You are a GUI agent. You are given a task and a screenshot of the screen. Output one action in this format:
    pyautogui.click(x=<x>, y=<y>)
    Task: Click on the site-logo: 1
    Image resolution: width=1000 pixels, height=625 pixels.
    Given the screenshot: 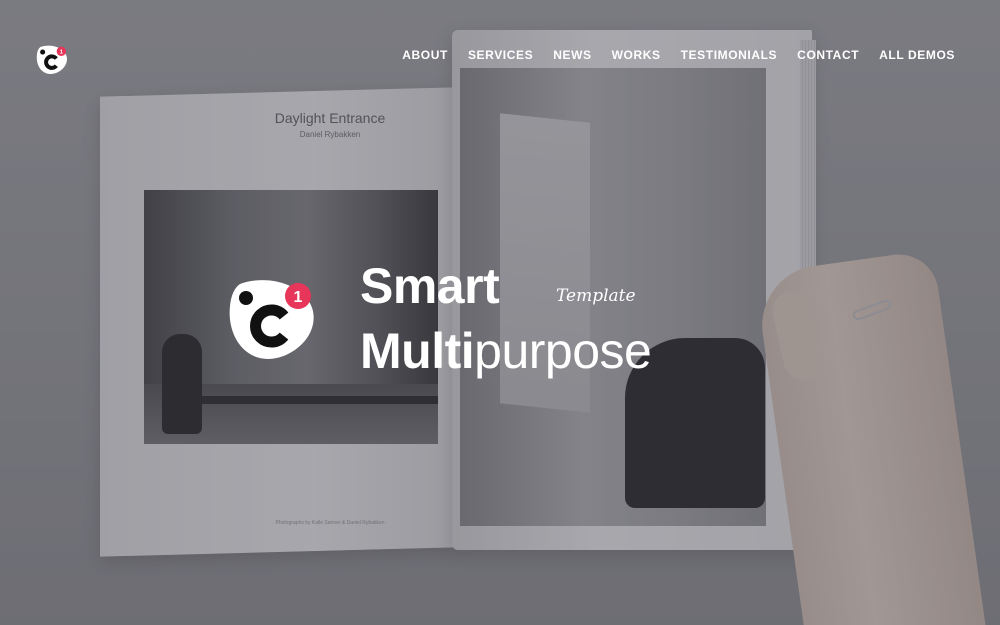 What is the action you would take?
    pyautogui.click(x=52, y=60)
    